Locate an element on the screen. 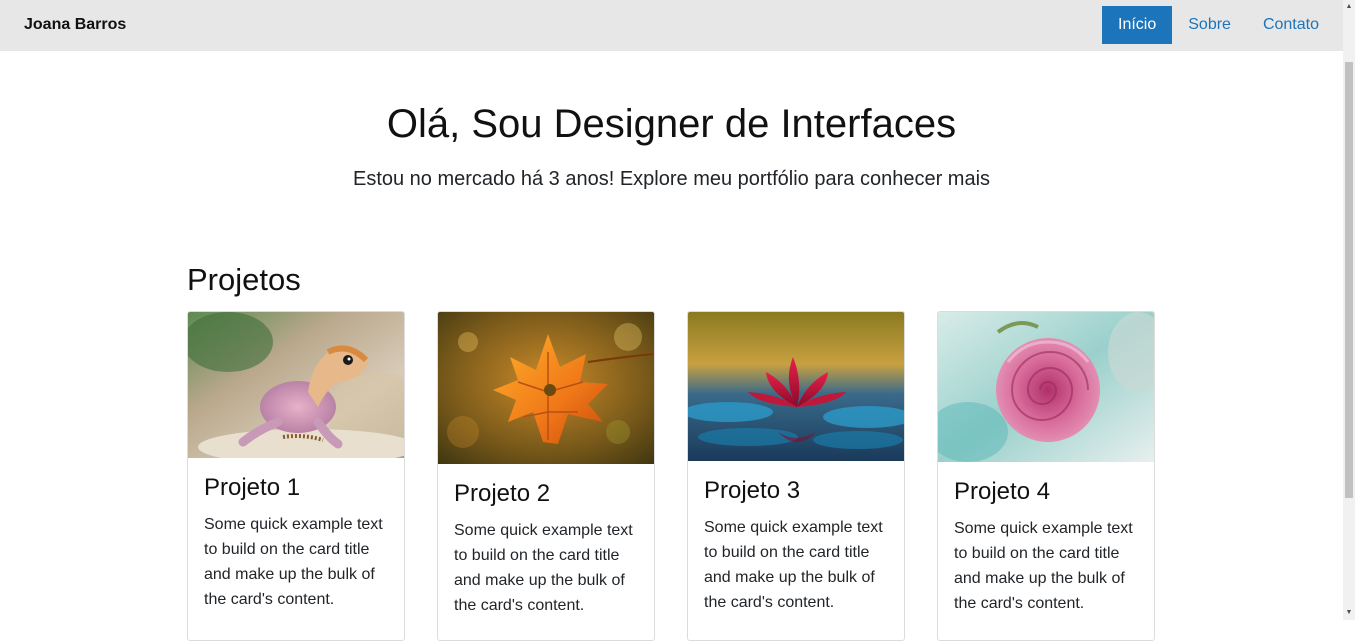  card-title: Projeto 3 is located at coordinates (752, 490).